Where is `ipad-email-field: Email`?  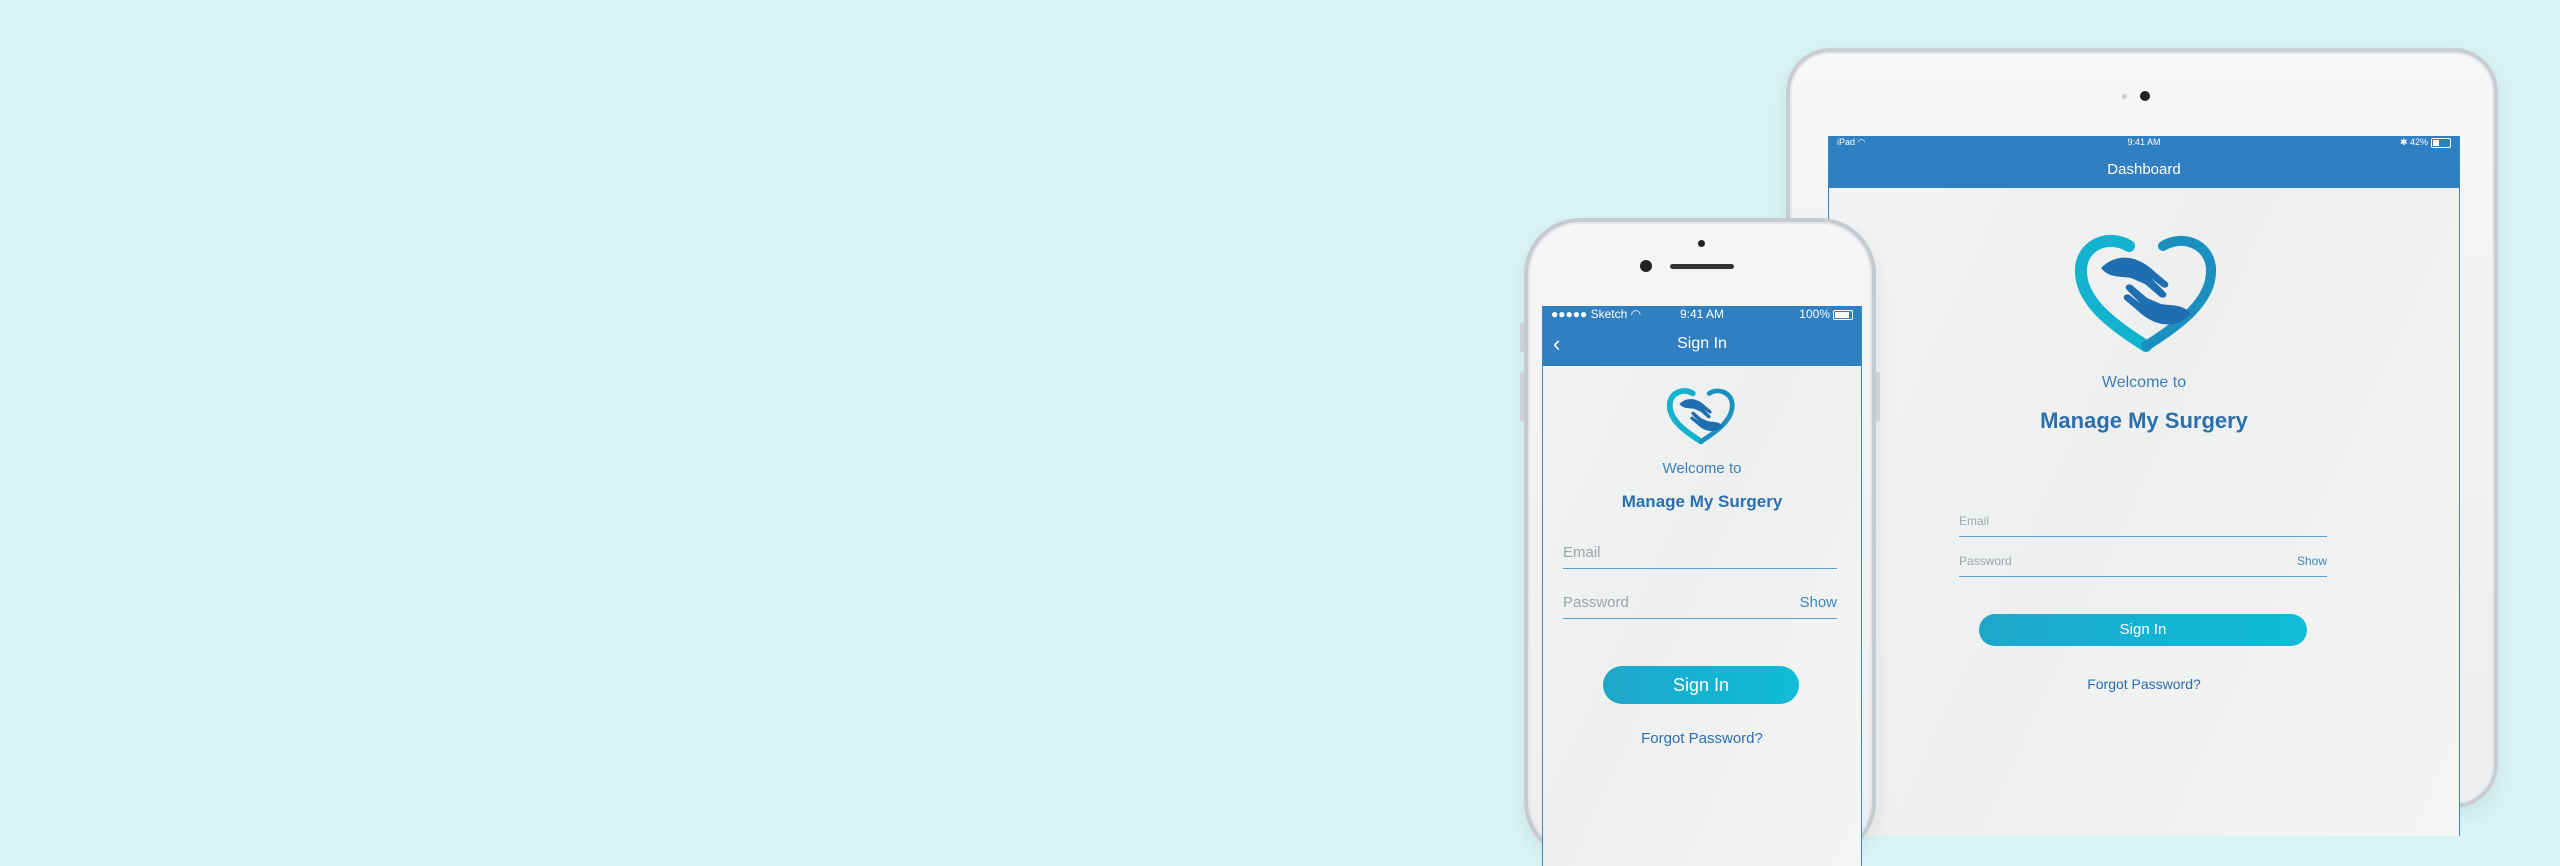 ipad-email-field: Email is located at coordinates (2143, 525).